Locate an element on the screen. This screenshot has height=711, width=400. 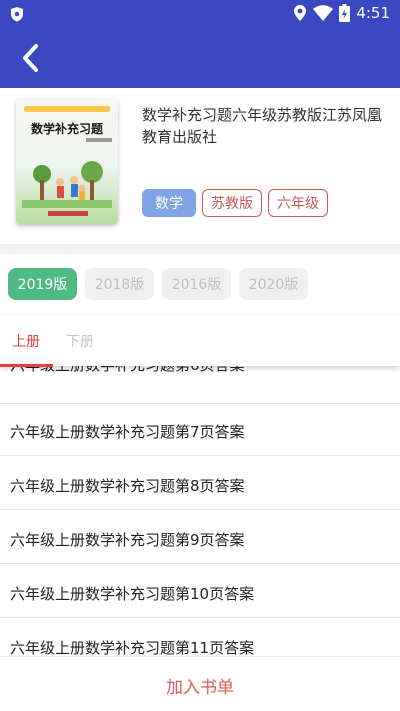
list-item-label: 六年级上册数学补充习题第9页答案 is located at coordinates (127, 540).